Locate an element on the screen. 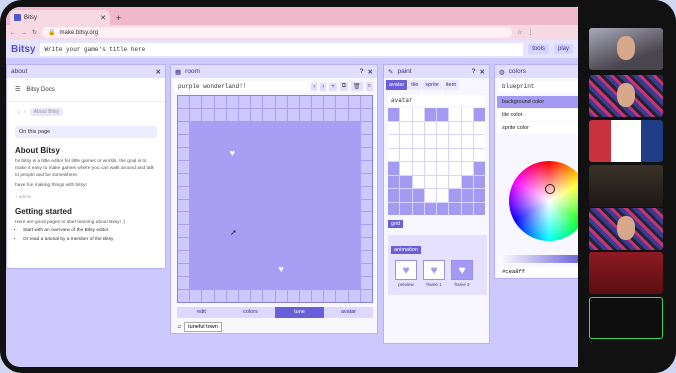 This screenshot has height=373, width=676. frame-1: ♥ frame 1 is located at coordinates (434, 273).